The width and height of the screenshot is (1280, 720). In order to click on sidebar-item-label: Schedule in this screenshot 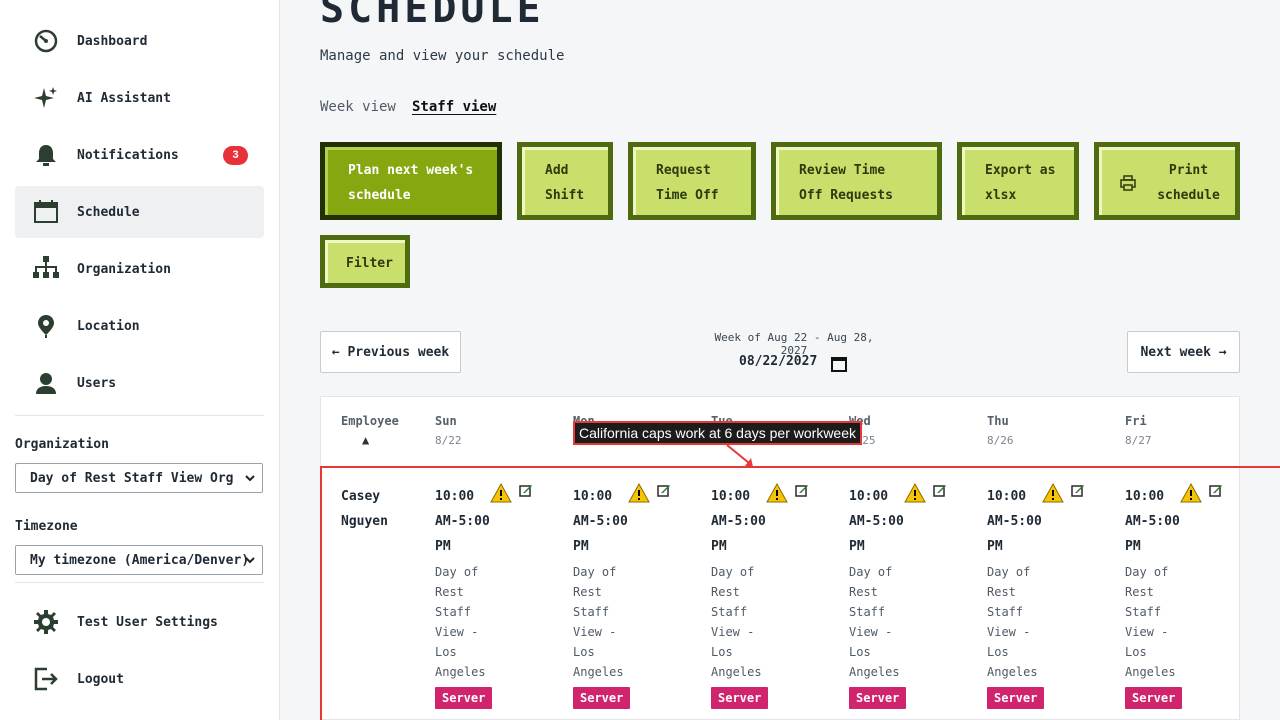, I will do `click(108, 212)`.